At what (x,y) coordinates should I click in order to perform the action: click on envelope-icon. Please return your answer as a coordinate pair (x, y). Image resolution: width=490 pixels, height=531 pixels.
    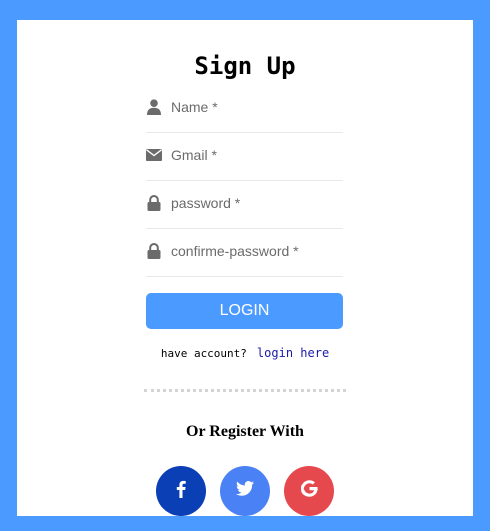
    Looking at the image, I should click on (154, 155).